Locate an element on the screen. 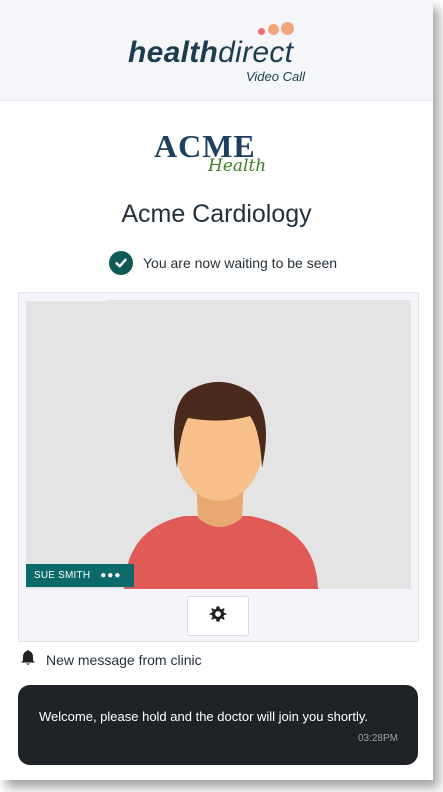  gear-icon is located at coordinates (218, 616).